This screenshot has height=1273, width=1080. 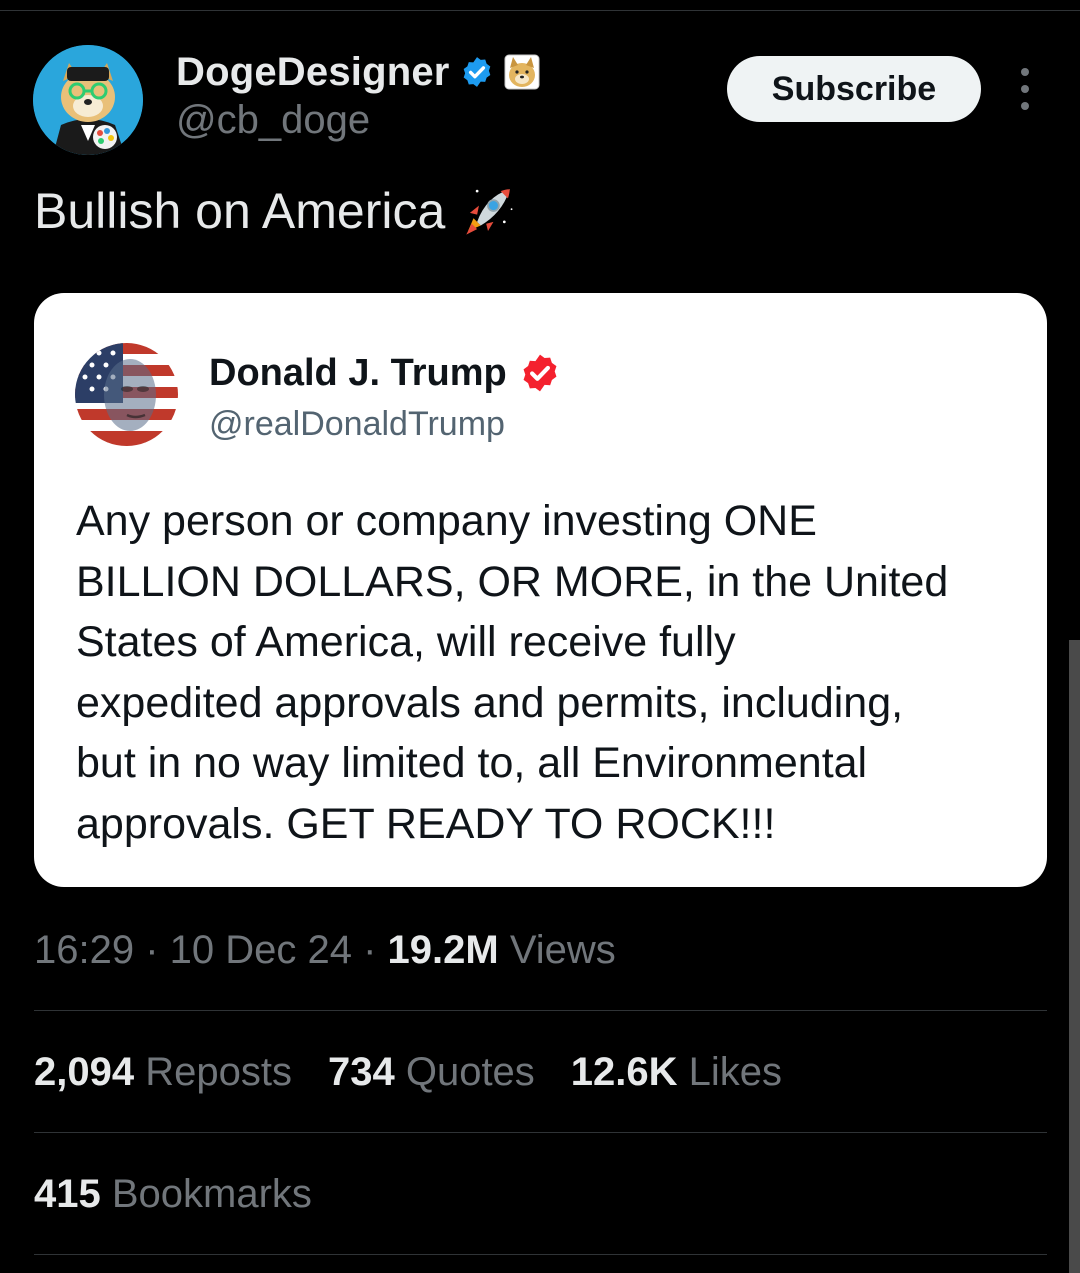 I want to click on more-options-icon, so click(x=1025, y=89).